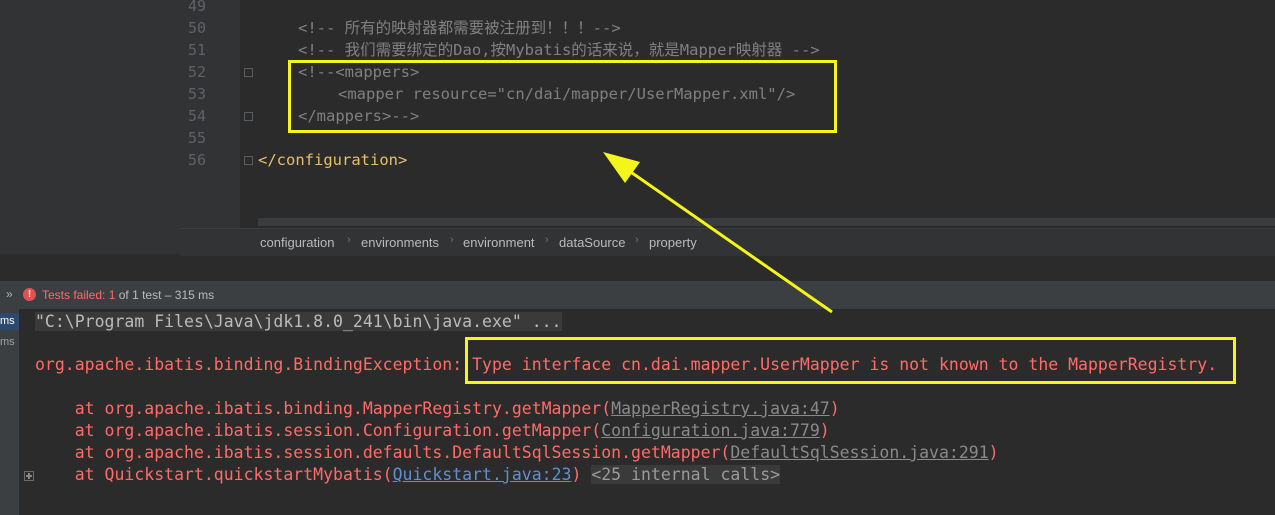 The height and width of the screenshot is (515, 1275). What do you see at coordinates (400, 242) in the screenshot?
I see `breadcrumb-item-environments: environments` at bounding box center [400, 242].